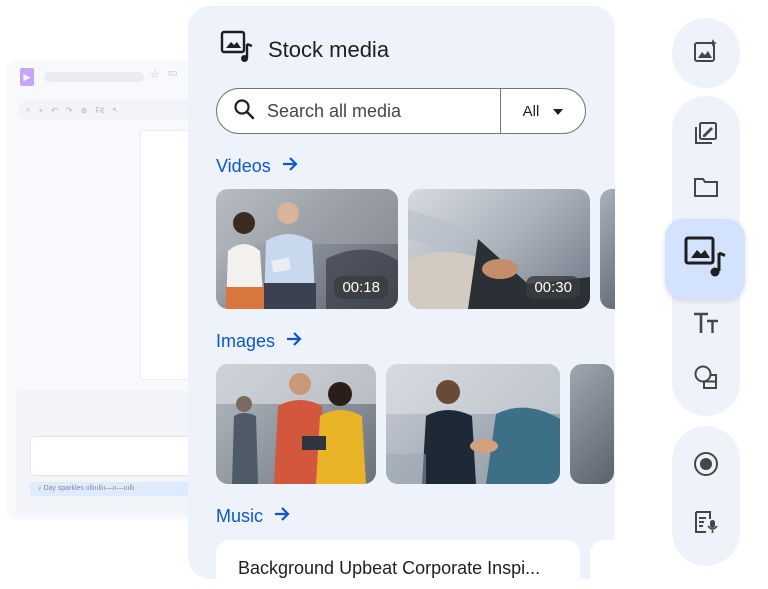 The width and height of the screenshot is (768, 589). What do you see at coordinates (27, 77) in the screenshot?
I see `document-icon: ▶` at bounding box center [27, 77].